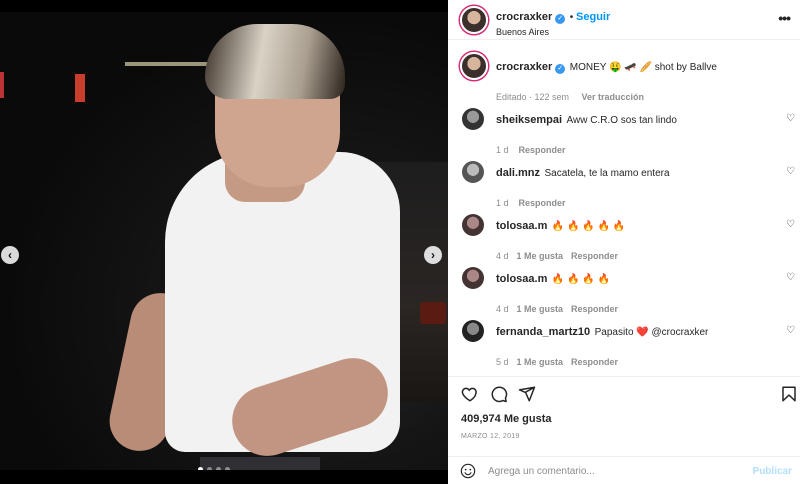 The height and width of the screenshot is (484, 800). Describe the element at coordinates (621, 120) in the screenshot. I see `comment-text: Aww C.R.O sos tan lindo` at that location.